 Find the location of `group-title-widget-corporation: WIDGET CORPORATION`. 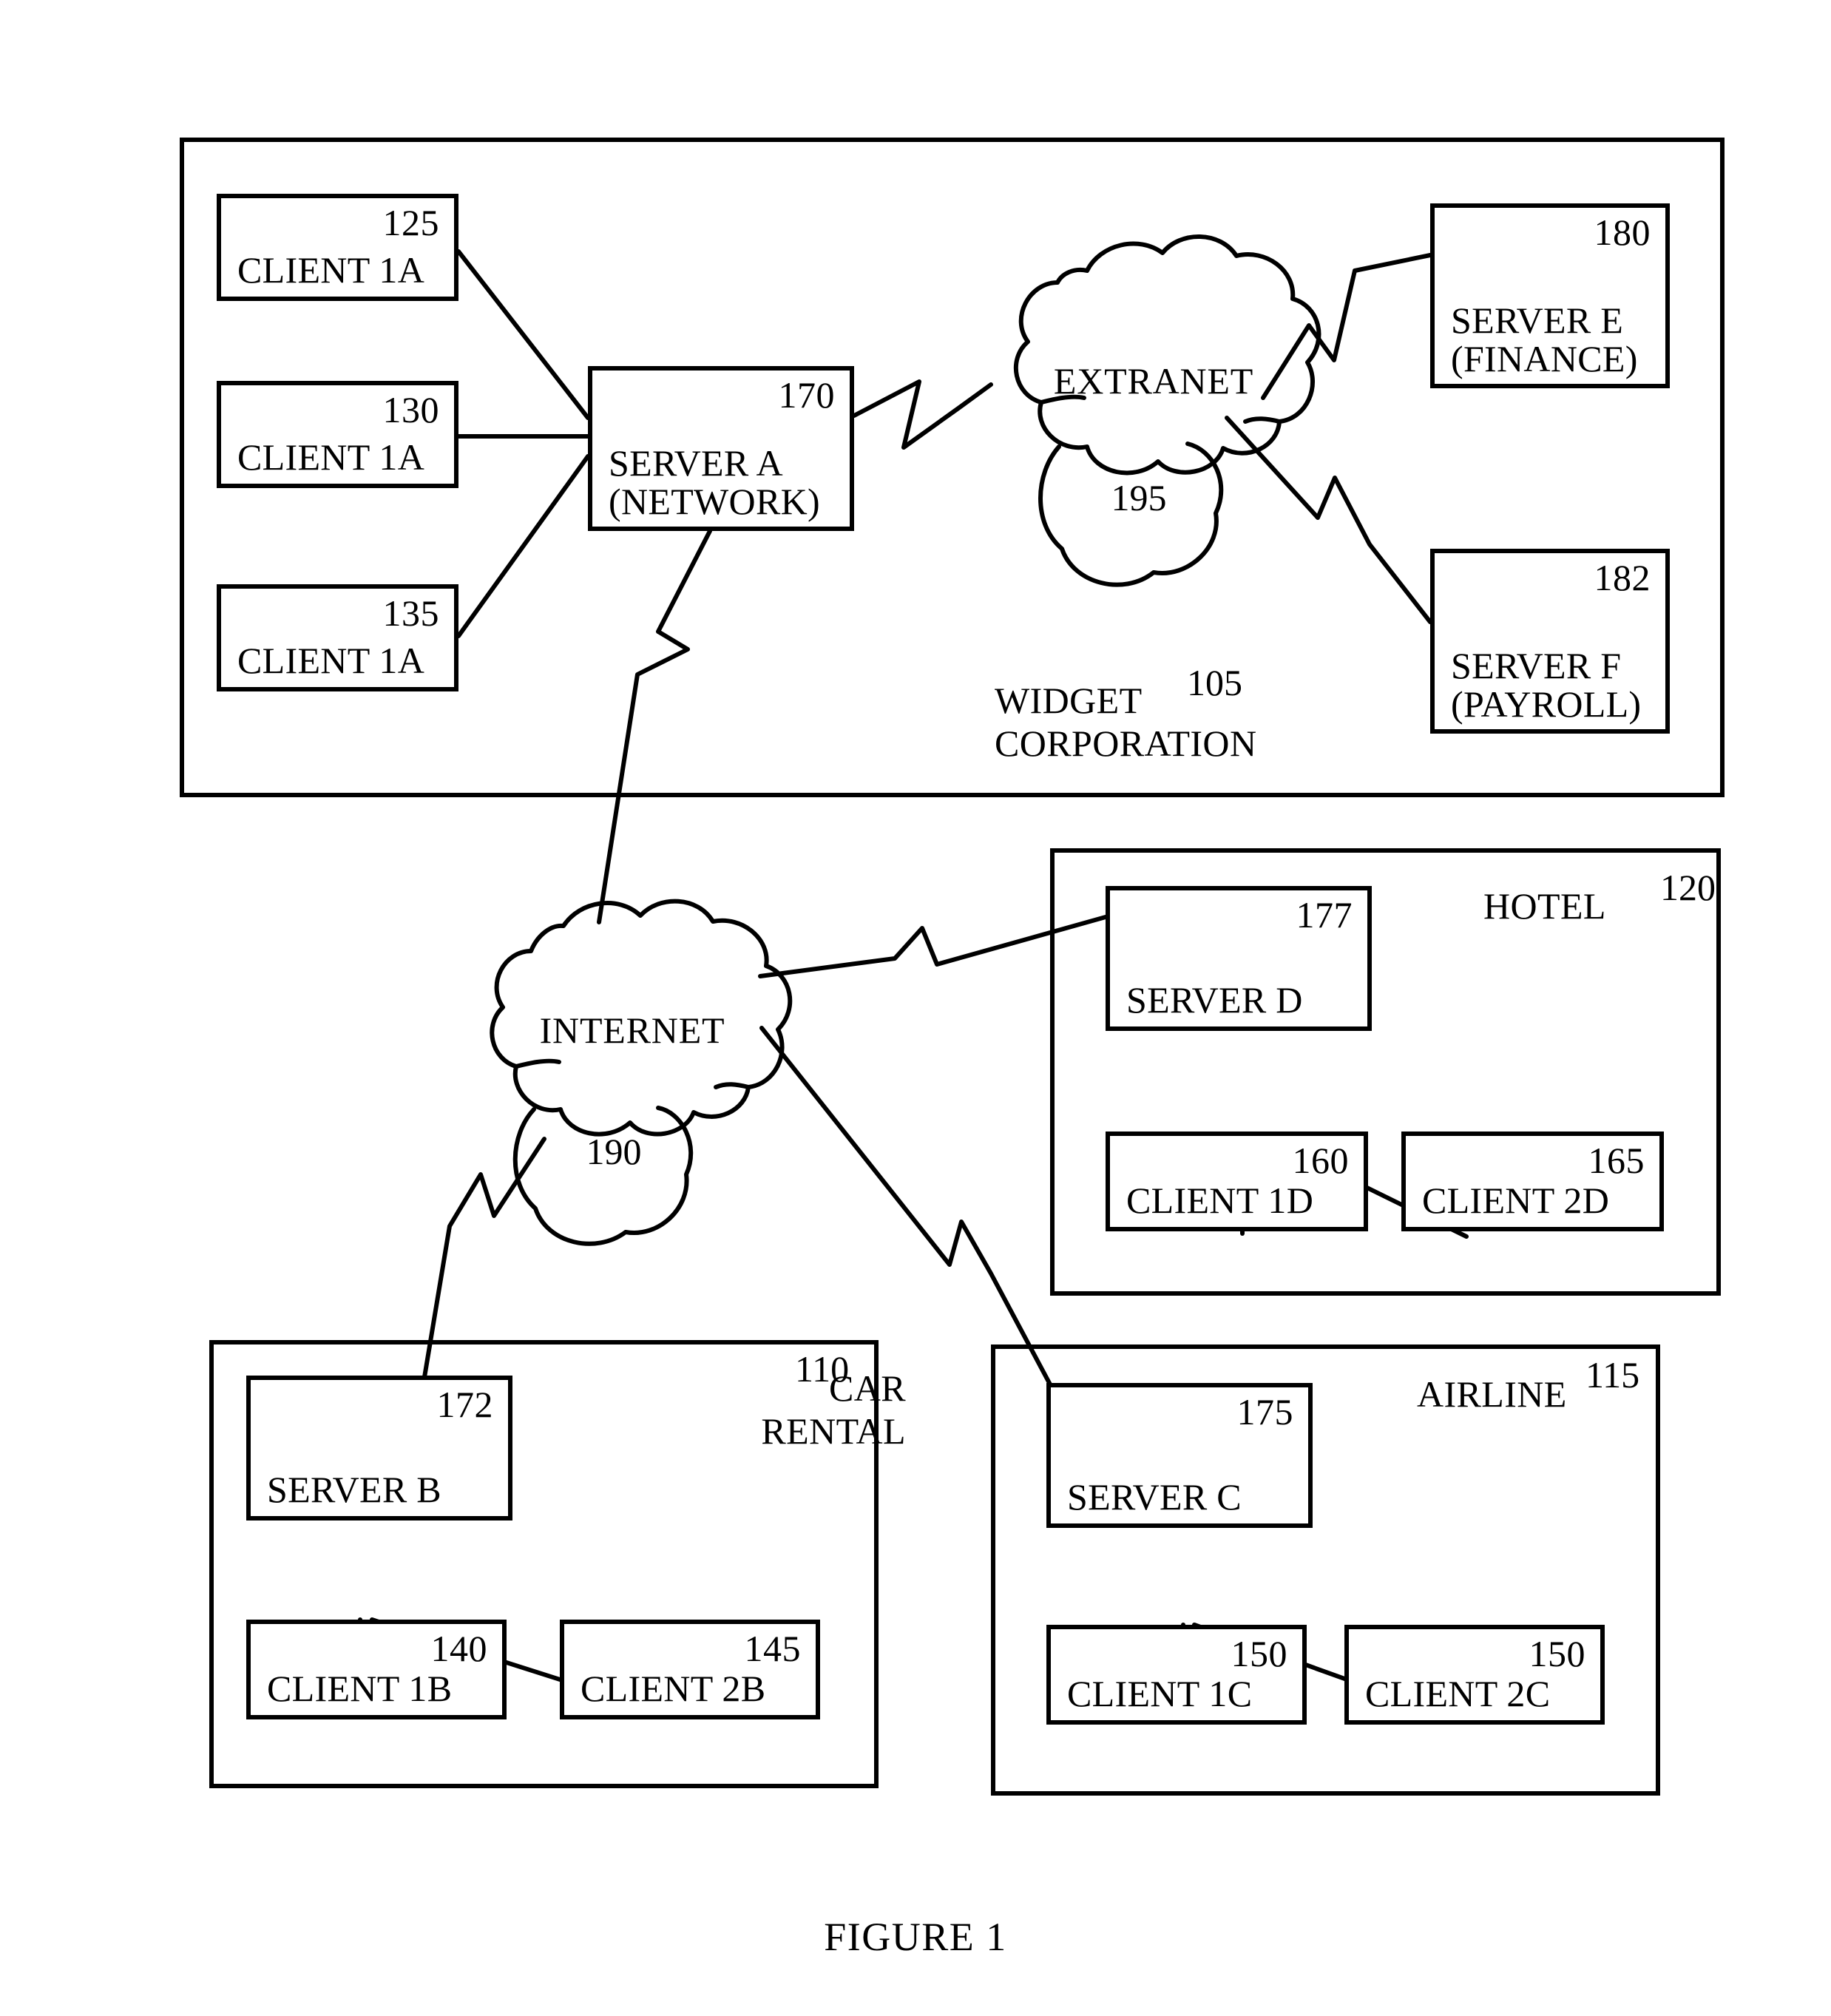

group-title-widget-corporation: WIDGET CORPORATION is located at coordinates (1126, 722).